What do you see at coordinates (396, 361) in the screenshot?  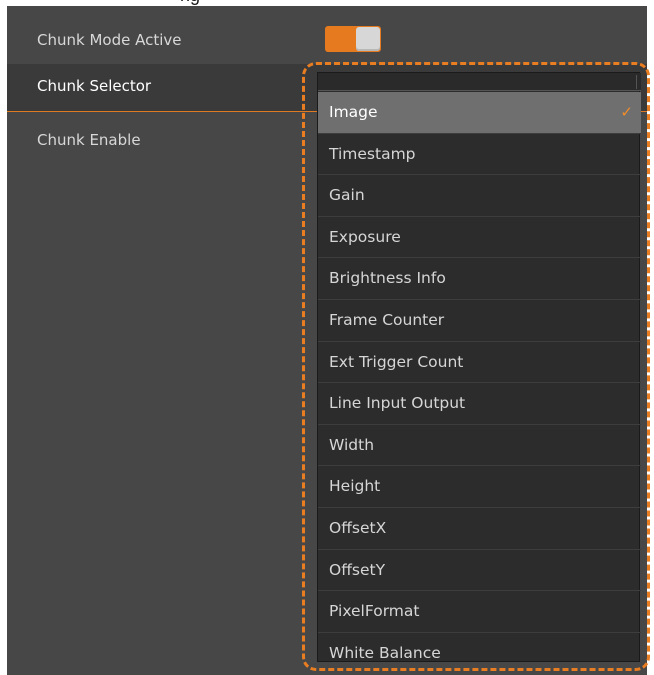 I see `option-label: Ext Trigger Count` at bounding box center [396, 361].